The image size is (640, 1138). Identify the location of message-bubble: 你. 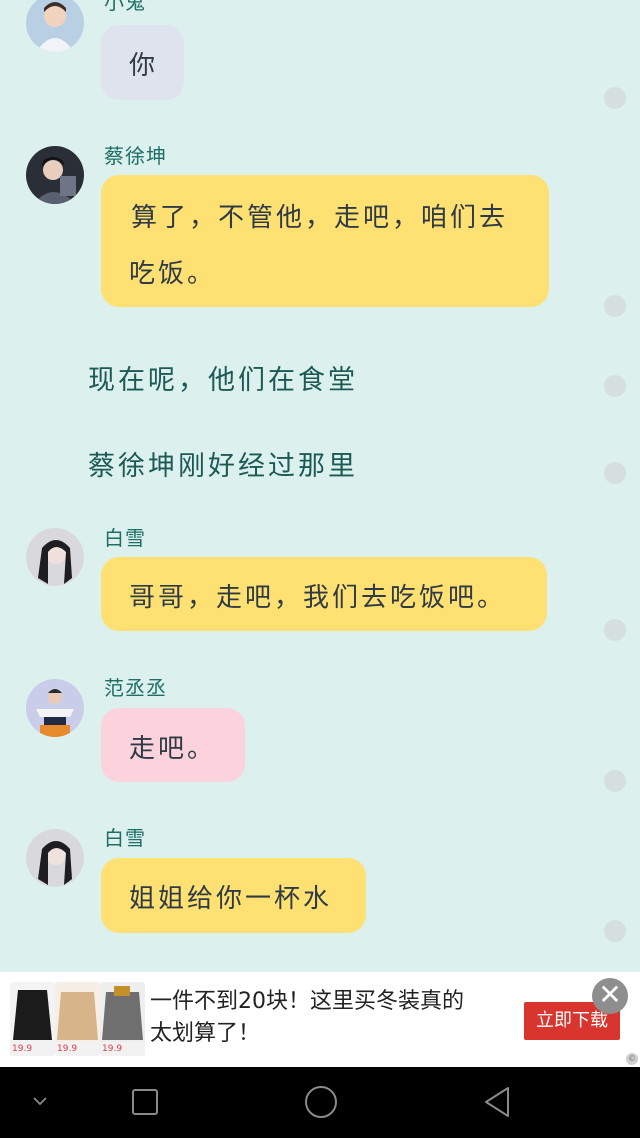
(142, 62).